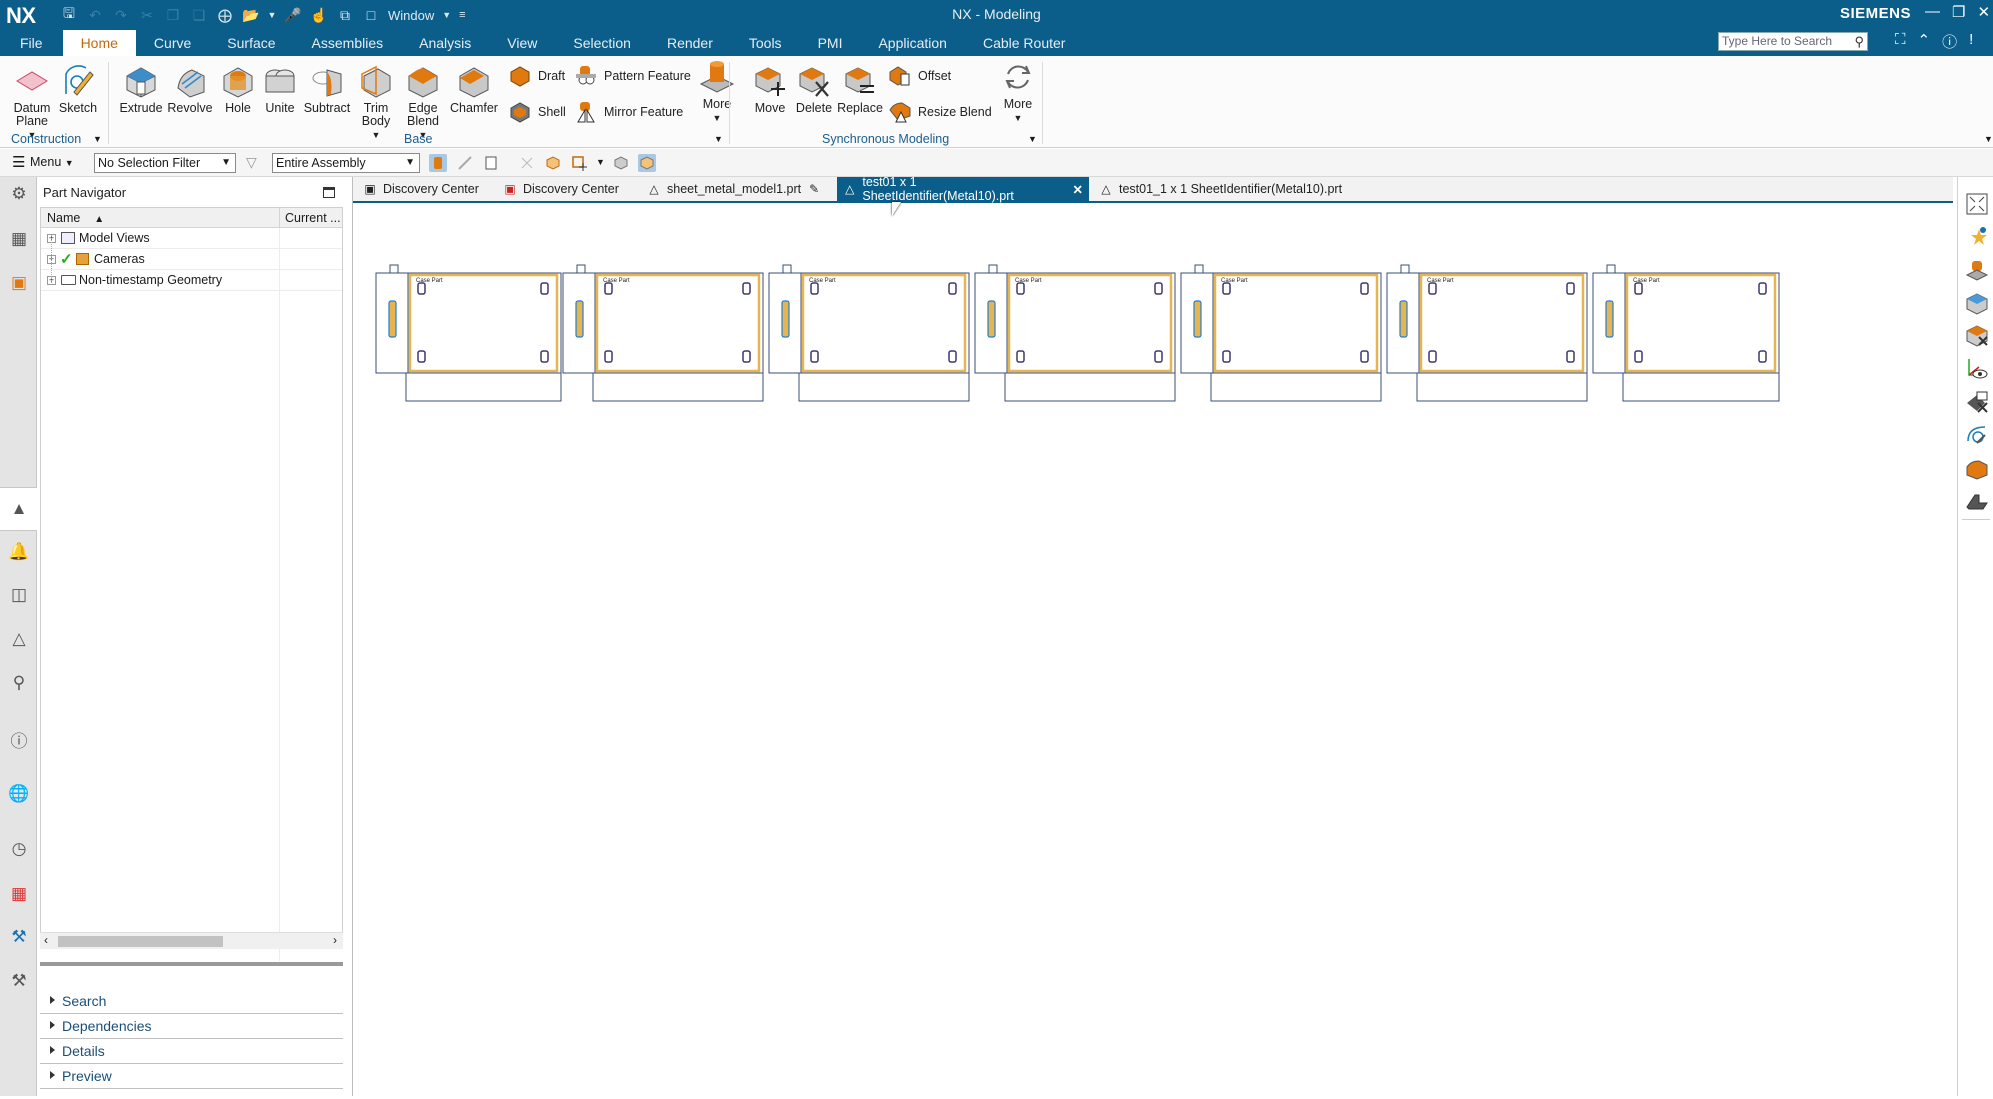 The width and height of the screenshot is (1993, 1099). What do you see at coordinates (553, 163) in the screenshot?
I see `select-body-icon` at bounding box center [553, 163].